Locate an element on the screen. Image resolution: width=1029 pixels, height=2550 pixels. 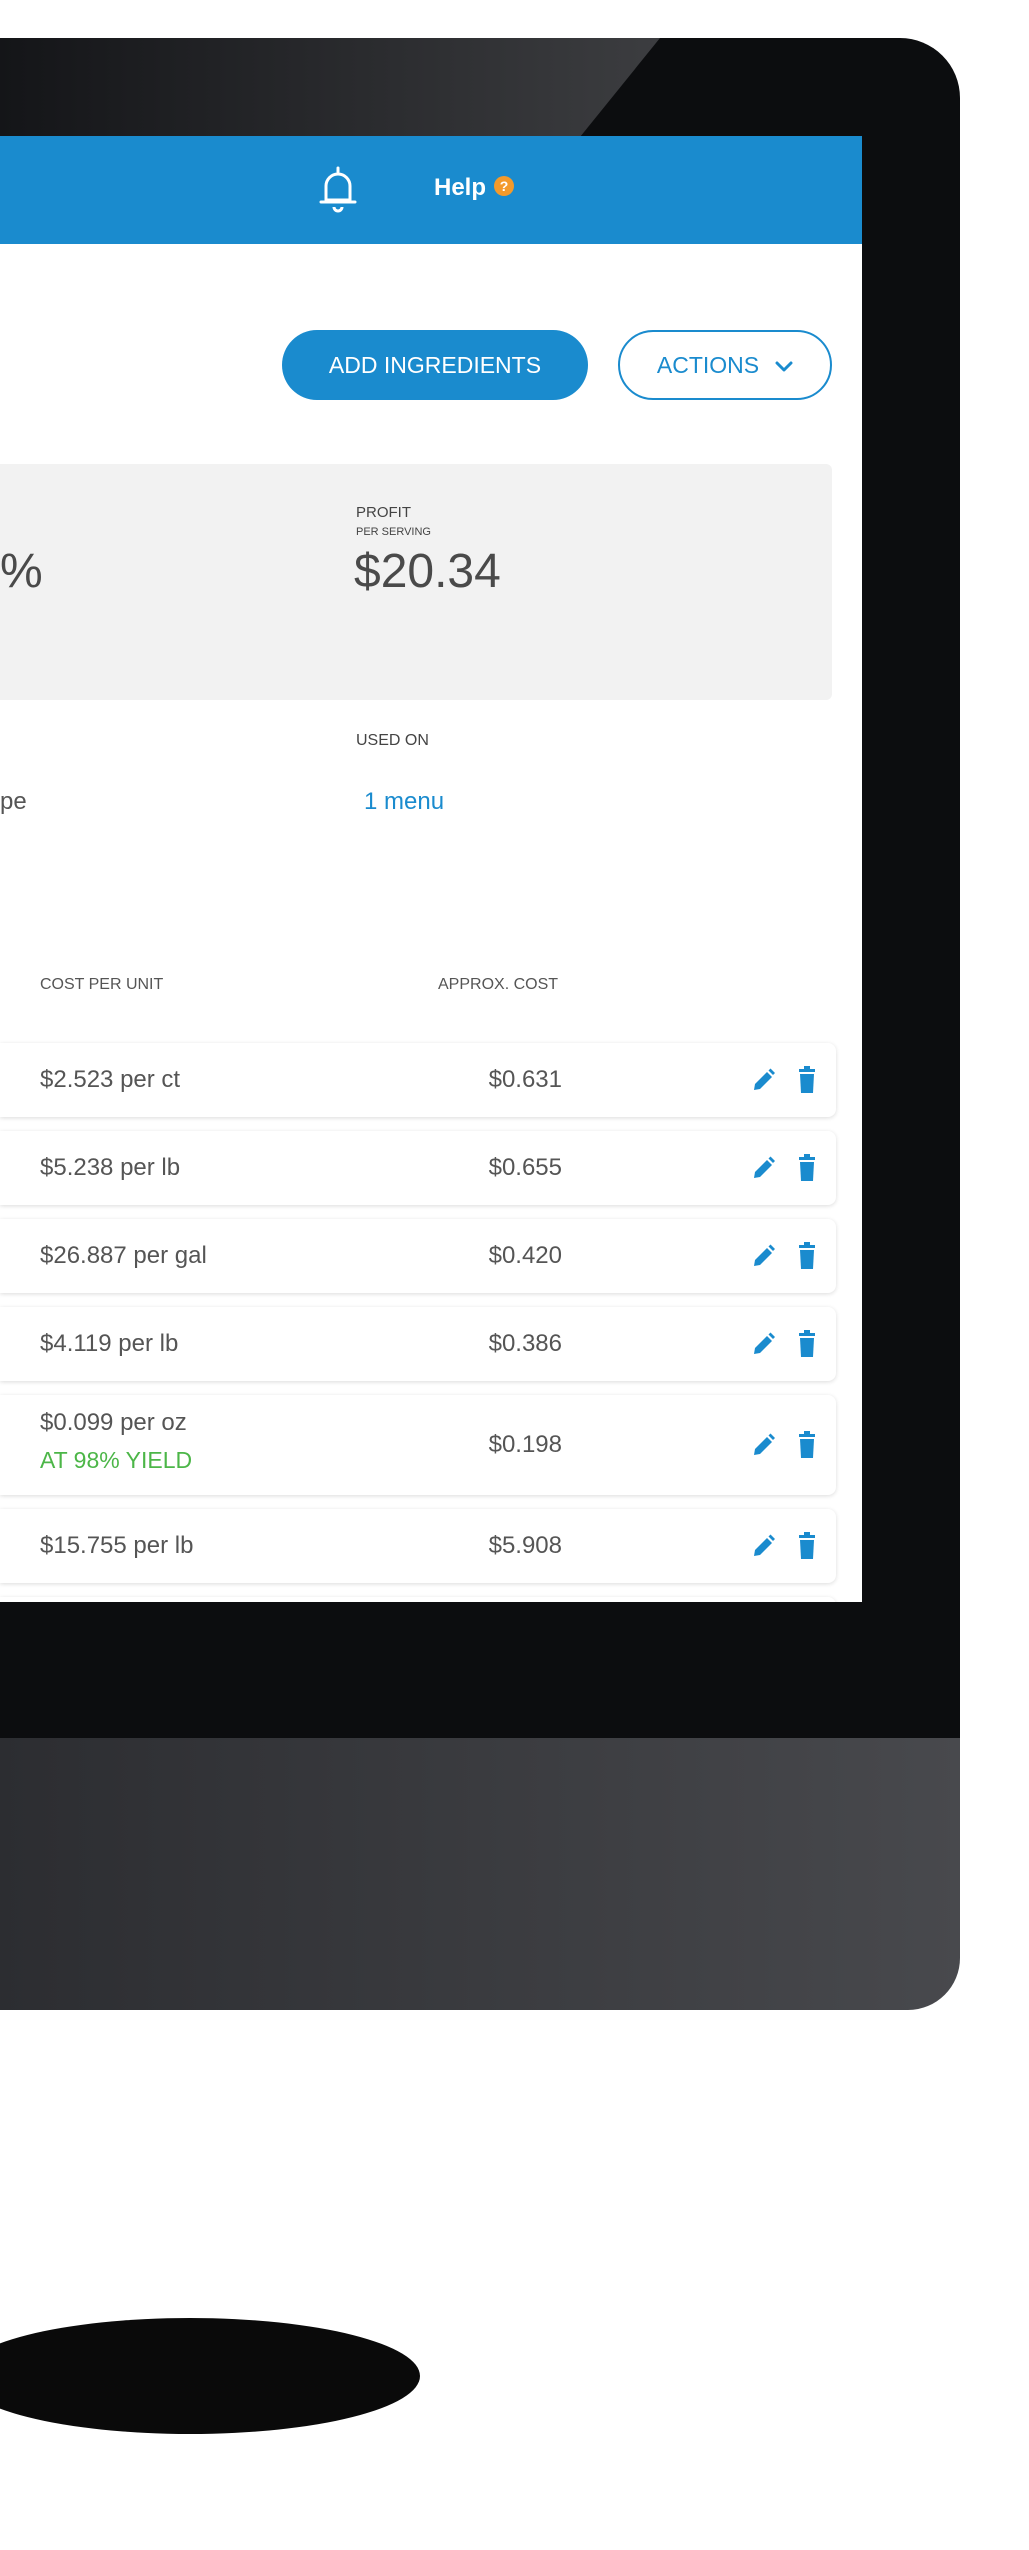
chevron-down-icon is located at coordinates (784, 365).